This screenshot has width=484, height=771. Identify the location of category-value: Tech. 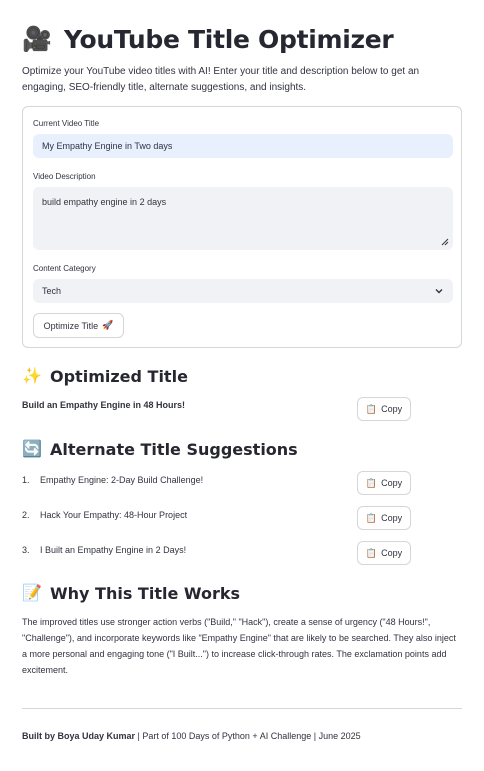
(52, 291).